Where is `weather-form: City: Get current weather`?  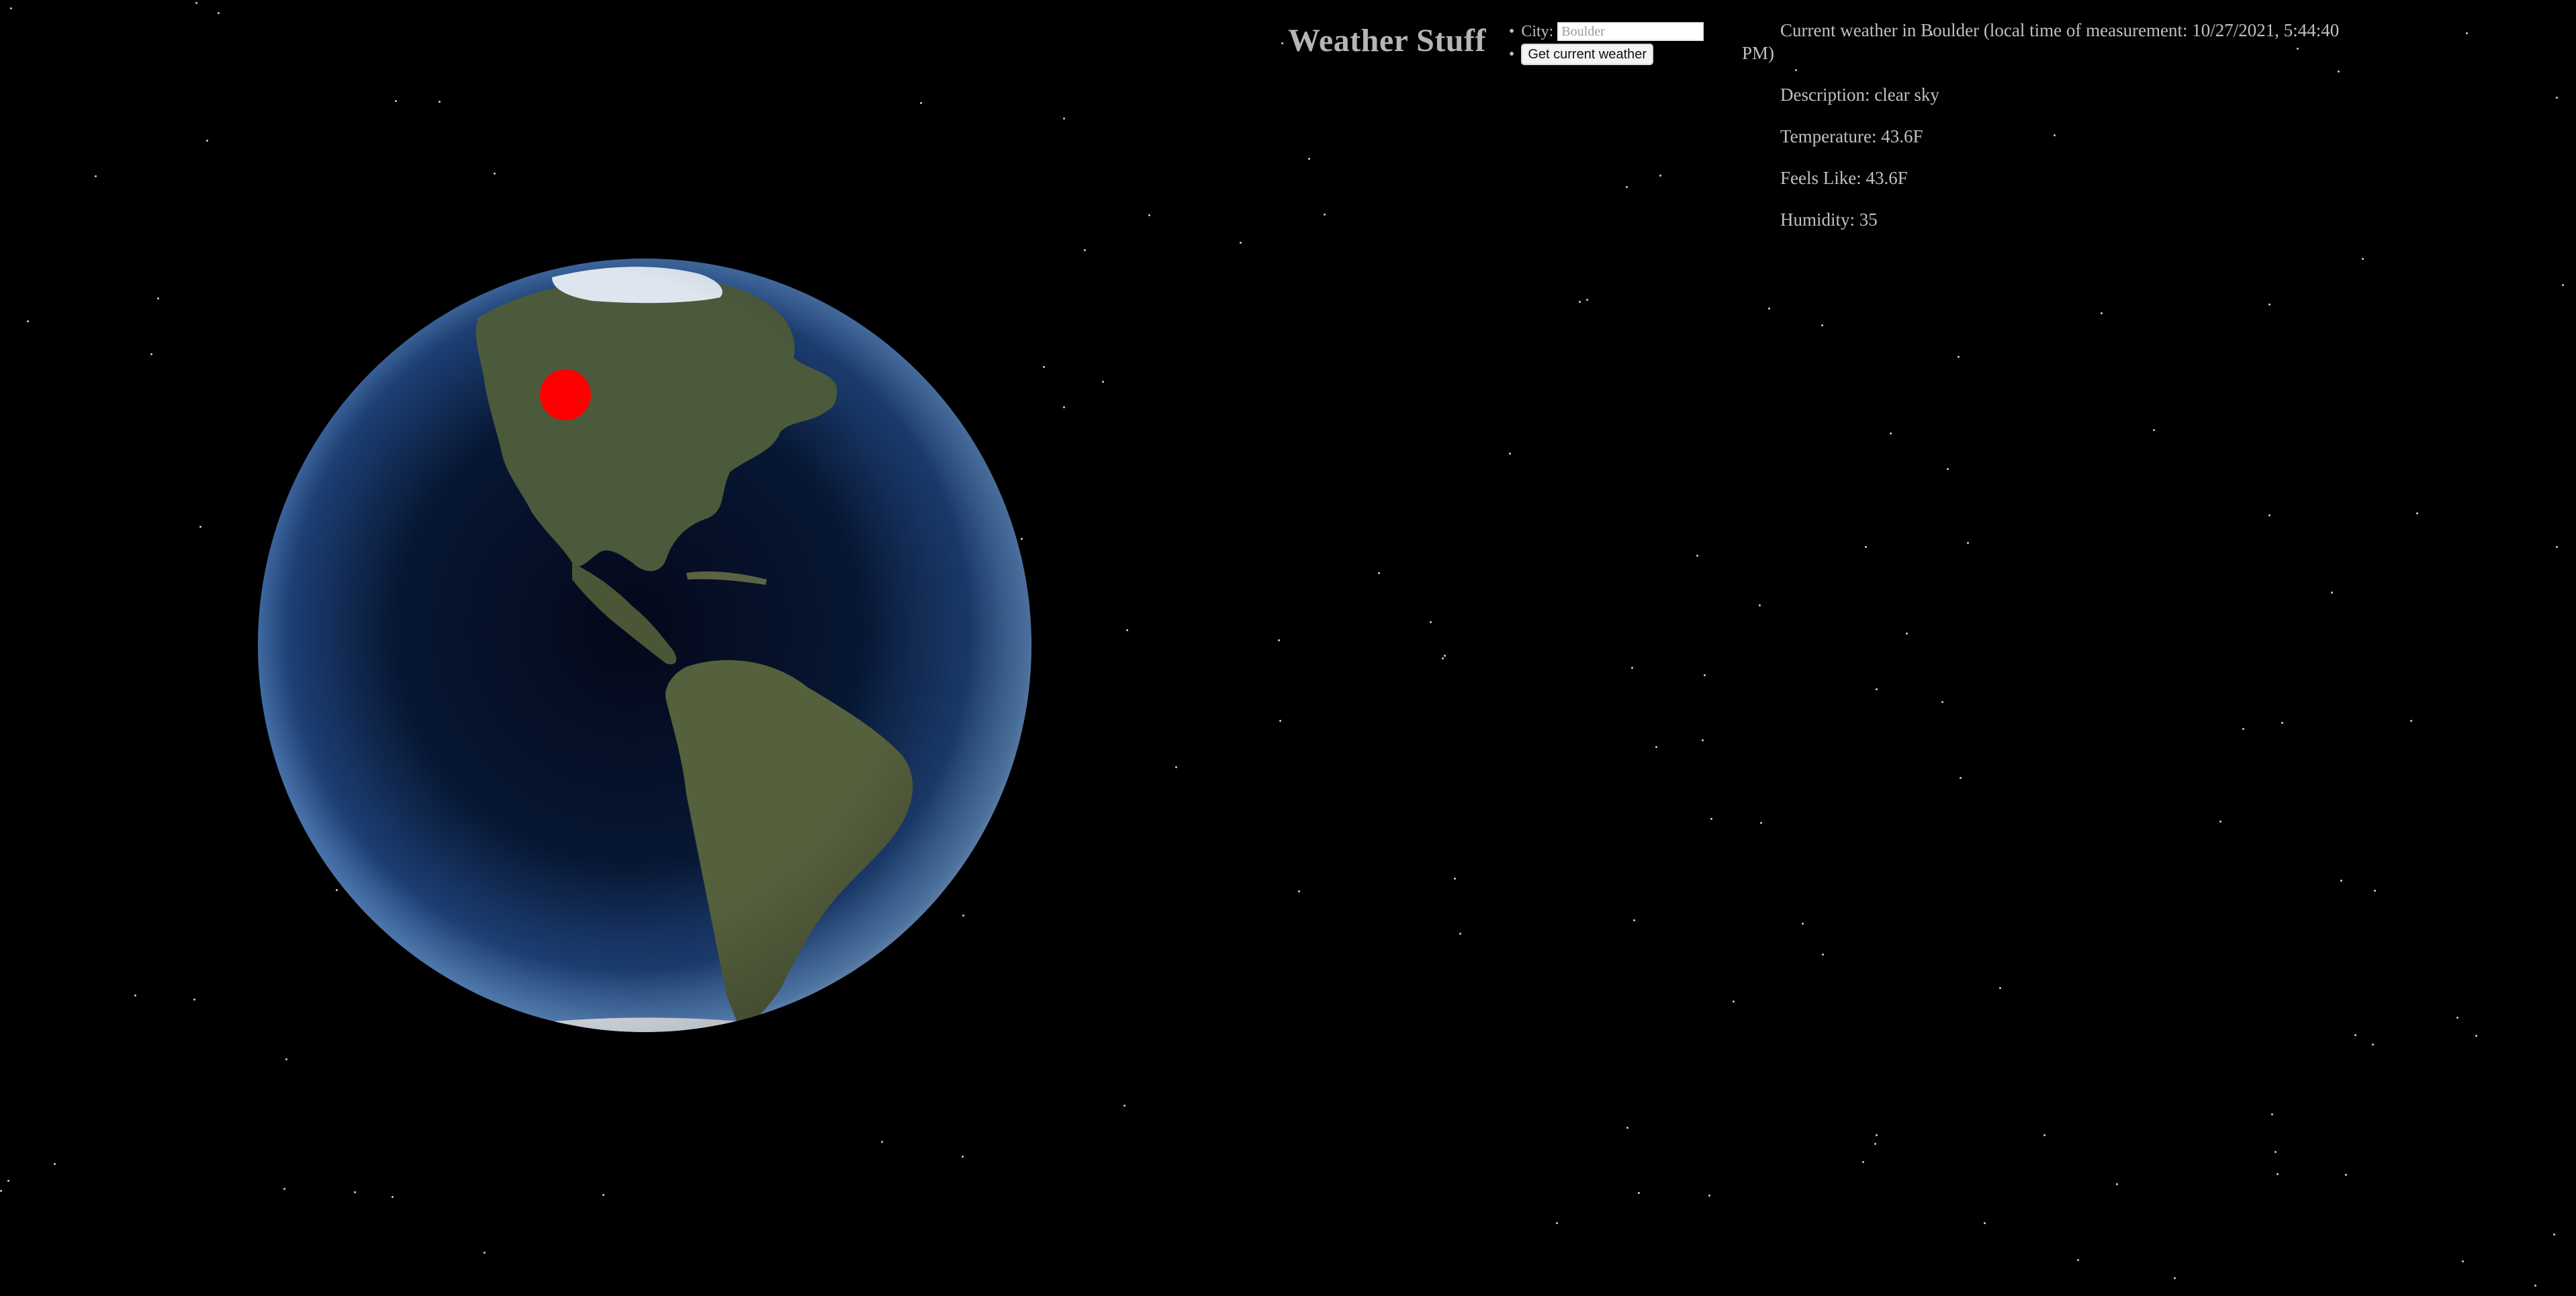
weather-form: City: Get current weather is located at coordinates (1606, 43).